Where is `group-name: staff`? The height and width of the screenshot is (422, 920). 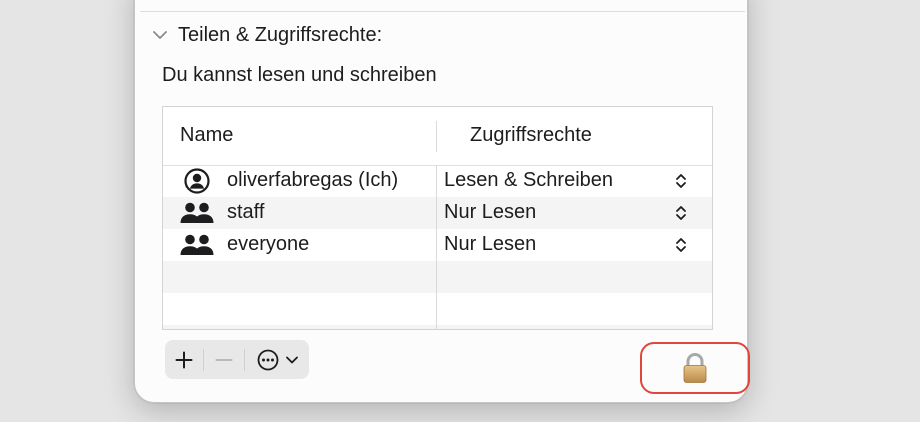 group-name: staff is located at coordinates (246, 212).